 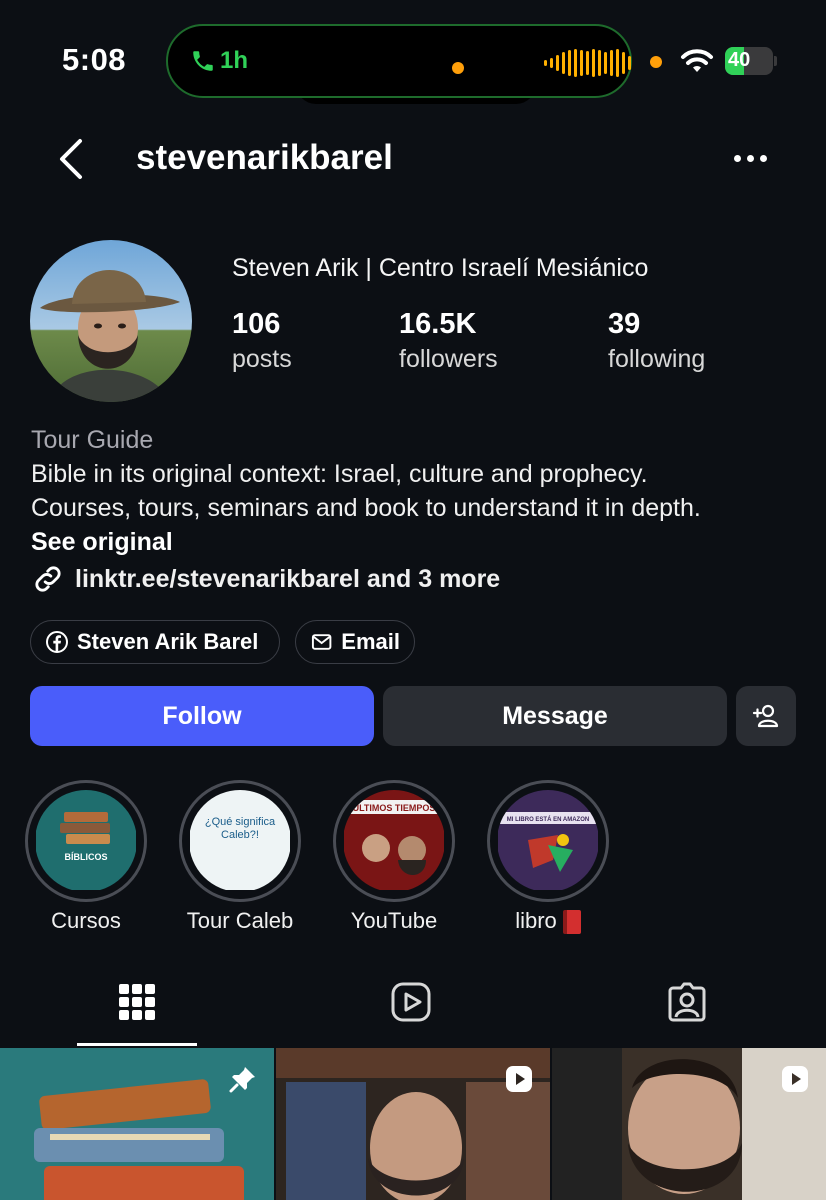 I want to click on bio-link-text: linktr.ee/stevenarikbarel and 3 more, so click(x=288, y=578).